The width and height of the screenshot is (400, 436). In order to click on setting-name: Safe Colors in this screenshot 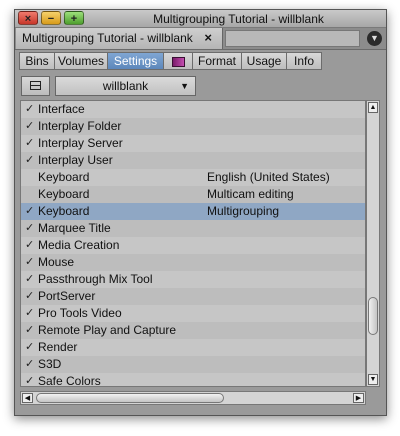, I will do `click(69, 380)`.